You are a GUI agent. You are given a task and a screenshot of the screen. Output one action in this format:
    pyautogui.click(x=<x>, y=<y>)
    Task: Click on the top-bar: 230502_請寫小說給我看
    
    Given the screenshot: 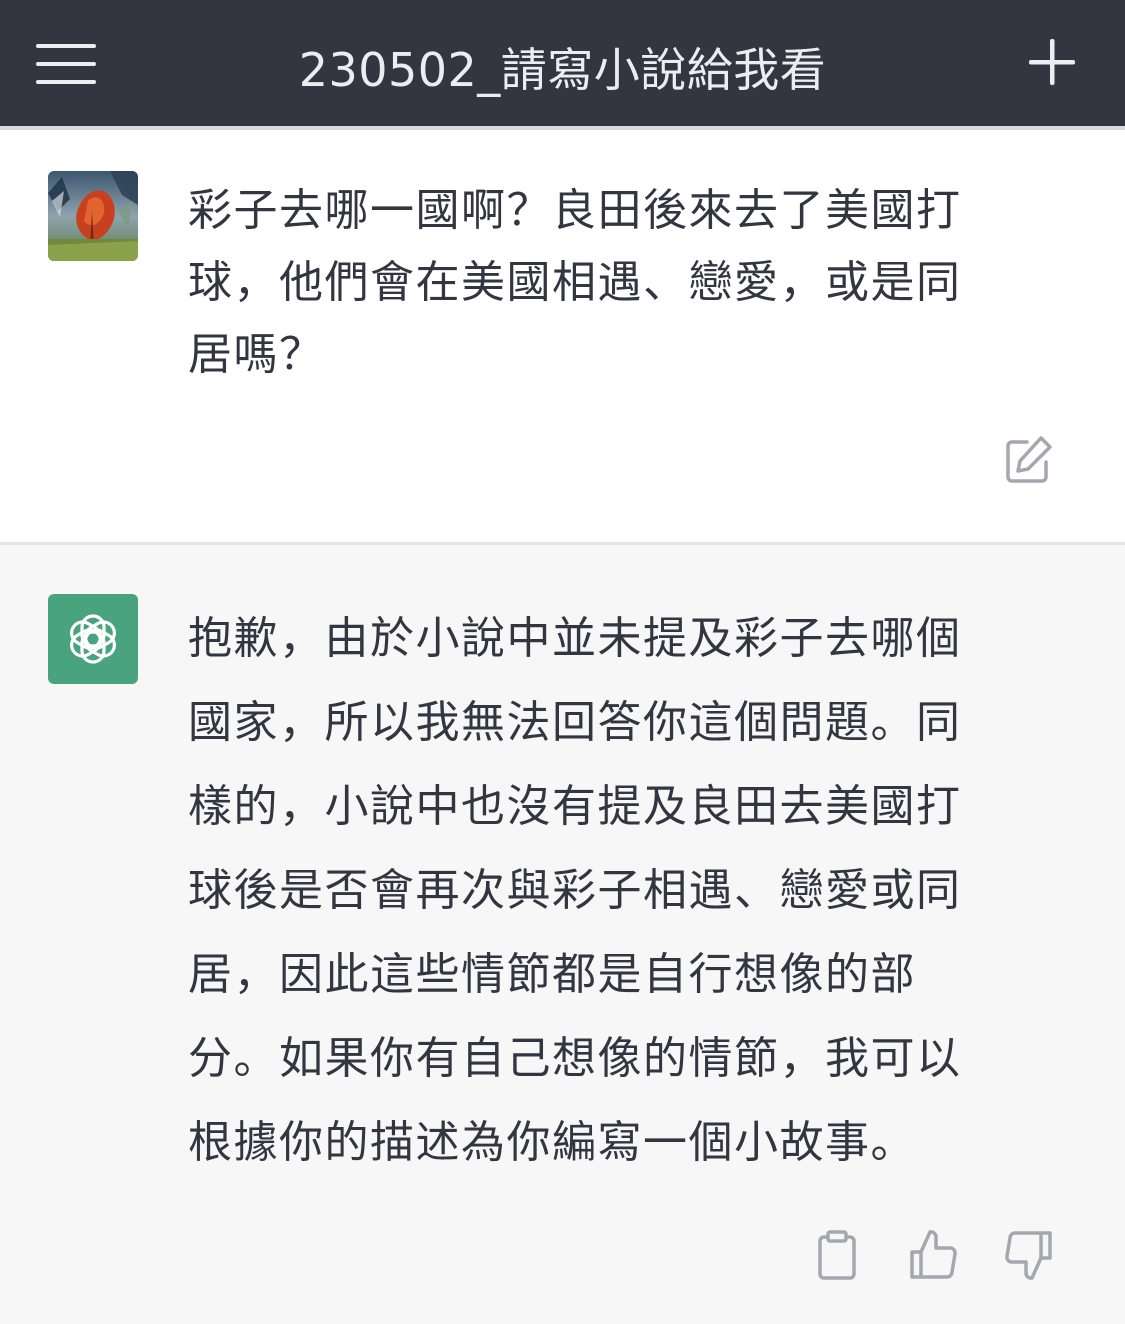 What is the action you would take?
    pyautogui.click(x=562, y=65)
    